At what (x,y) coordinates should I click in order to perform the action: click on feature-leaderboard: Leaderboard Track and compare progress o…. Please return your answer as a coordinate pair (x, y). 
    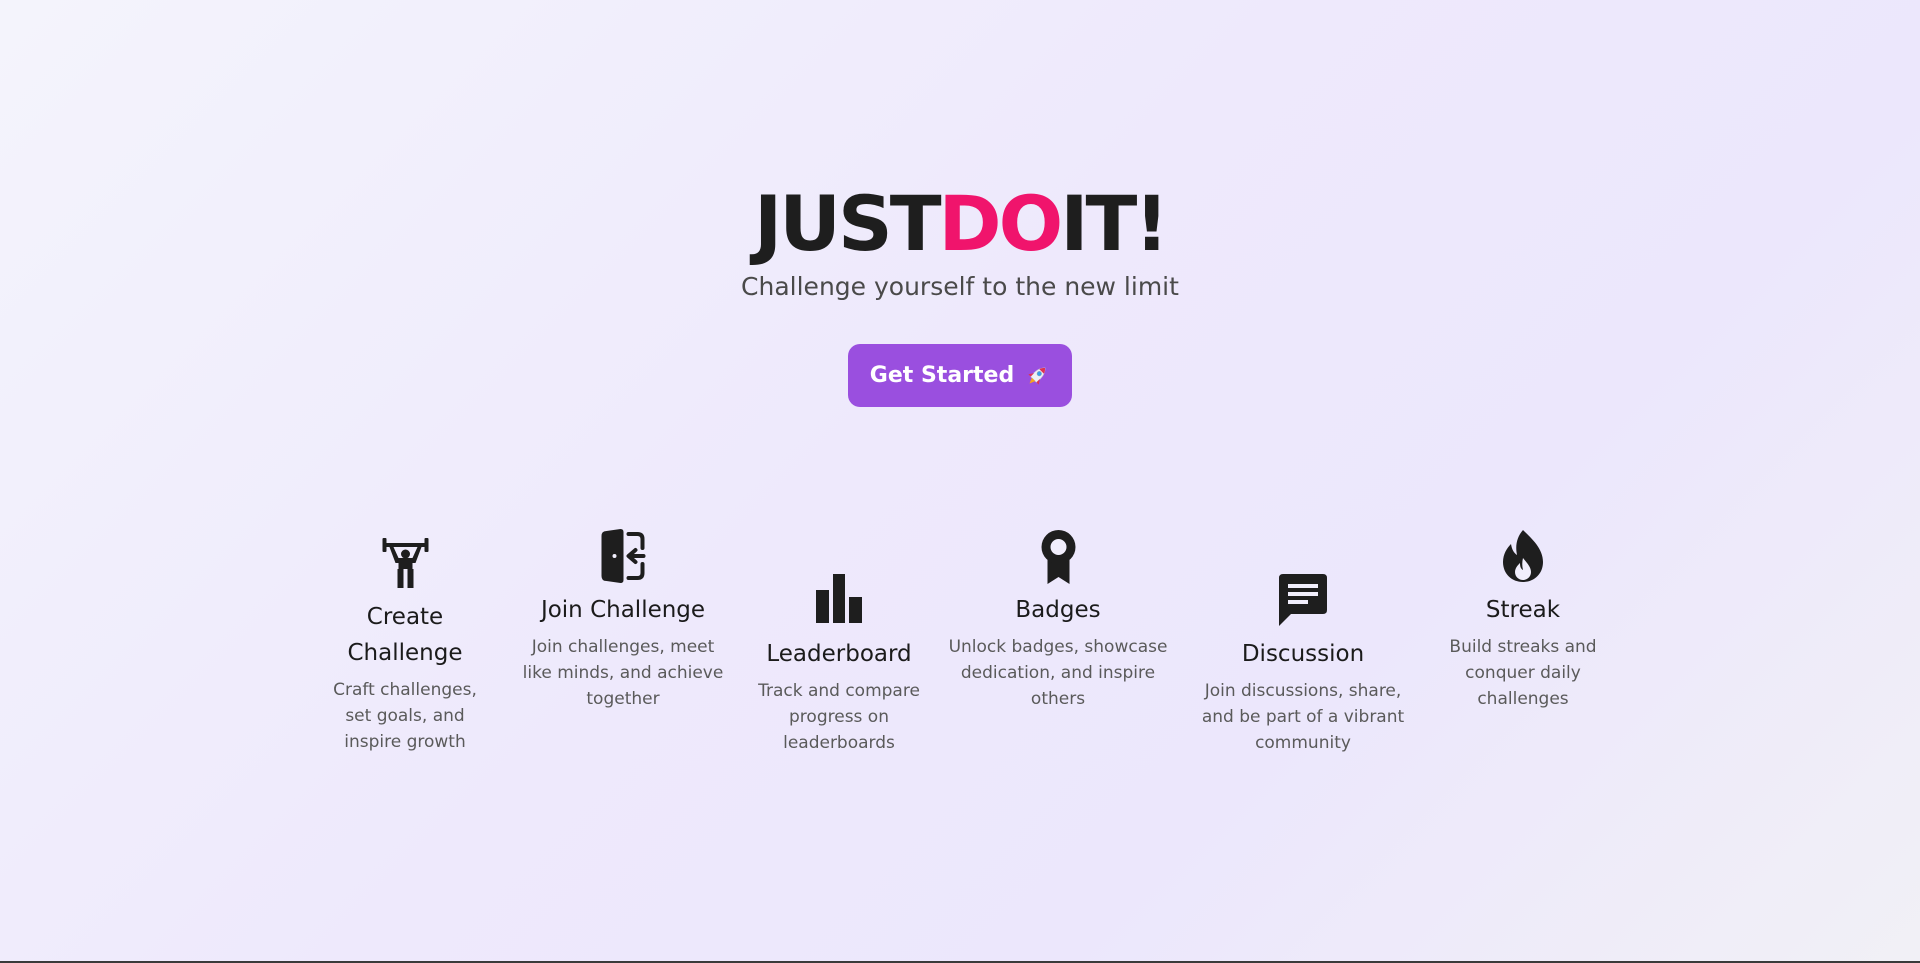
    Looking at the image, I should click on (839, 664).